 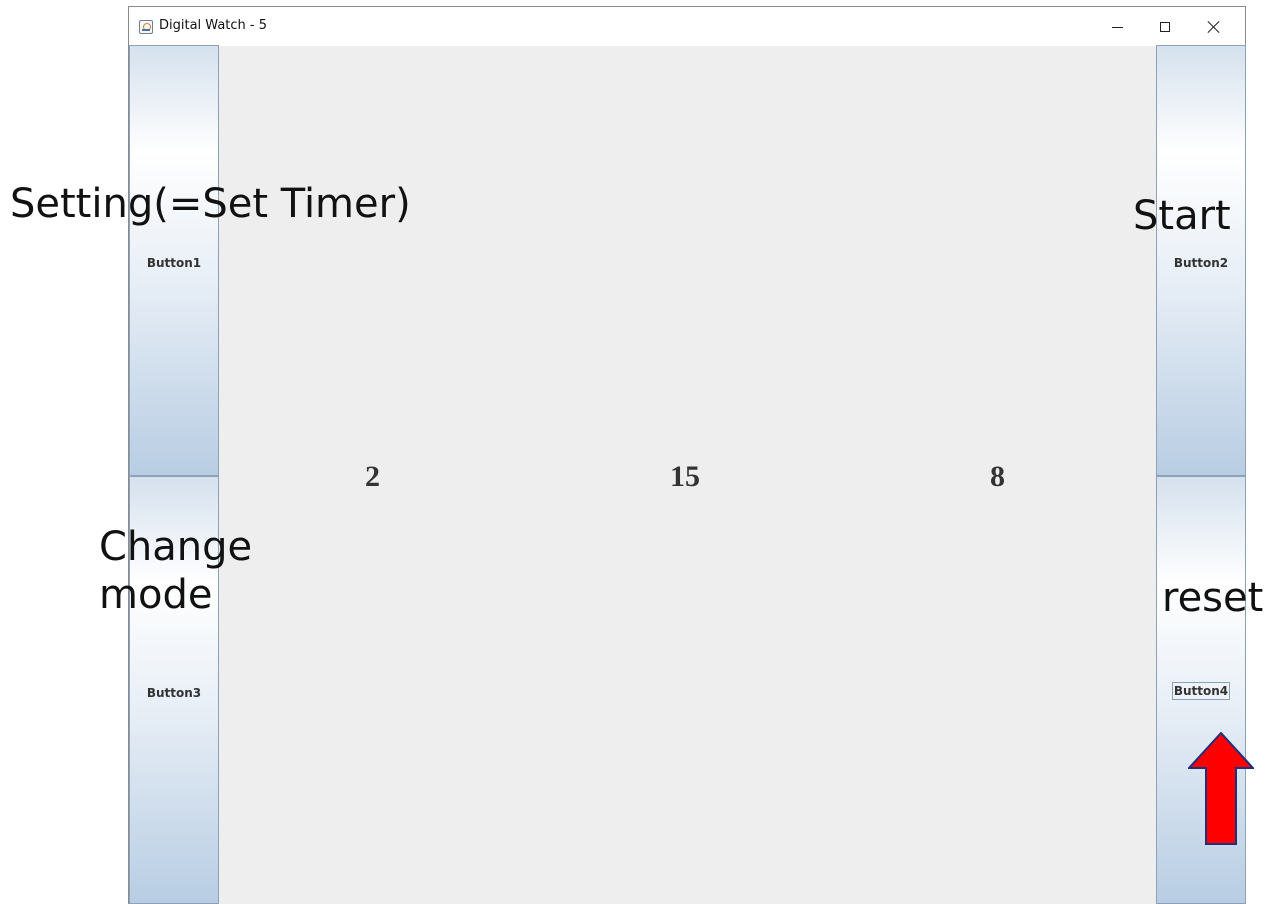 I want to click on minimize-button, so click(x=1117, y=26).